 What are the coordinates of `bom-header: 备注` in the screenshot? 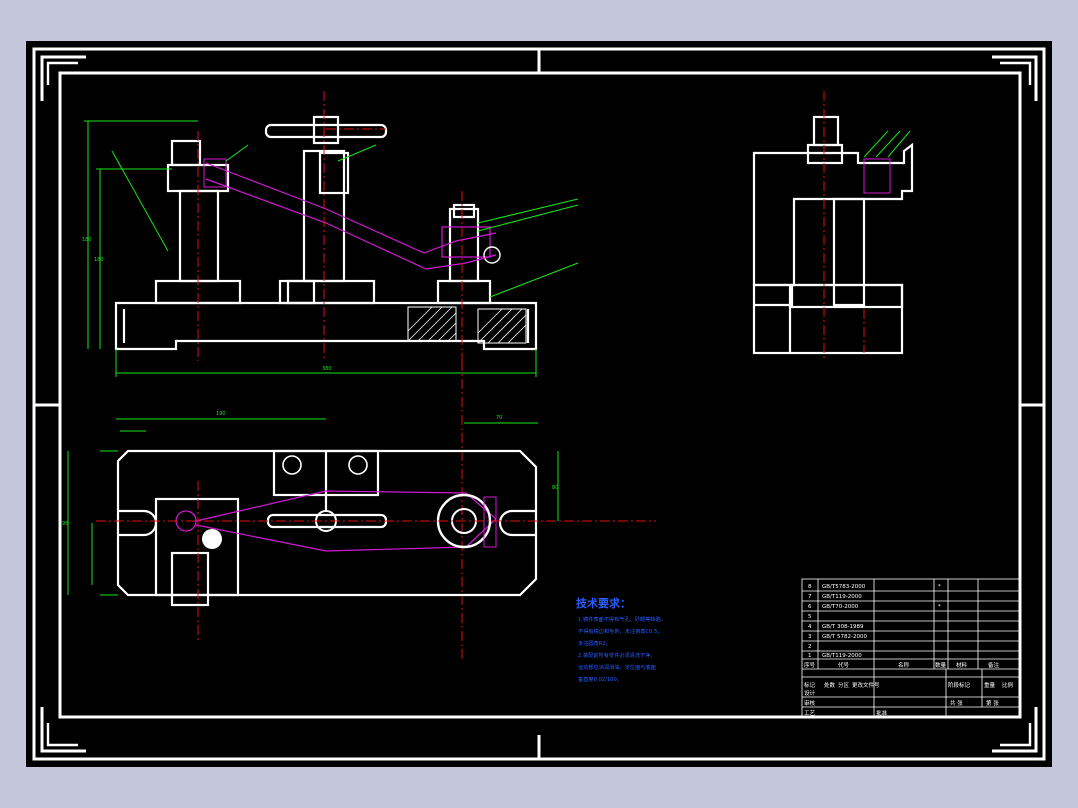 It's located at (994, 665).